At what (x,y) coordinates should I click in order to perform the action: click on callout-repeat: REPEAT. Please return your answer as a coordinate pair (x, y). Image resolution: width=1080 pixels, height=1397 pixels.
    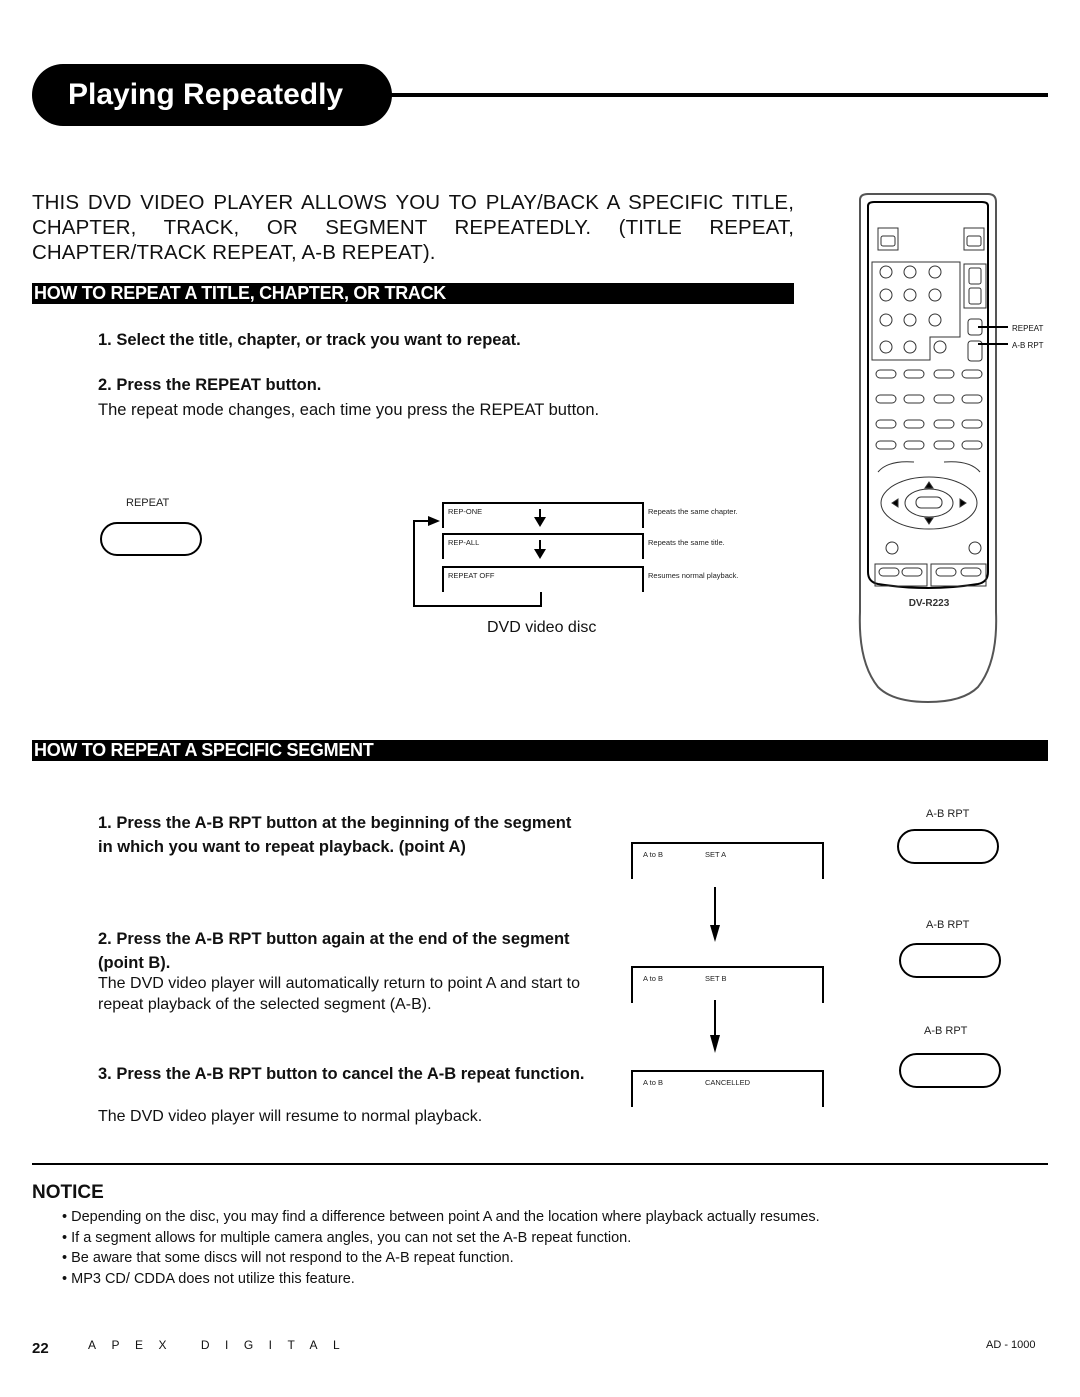
    Looking at the image, I should click on (1028, 328).